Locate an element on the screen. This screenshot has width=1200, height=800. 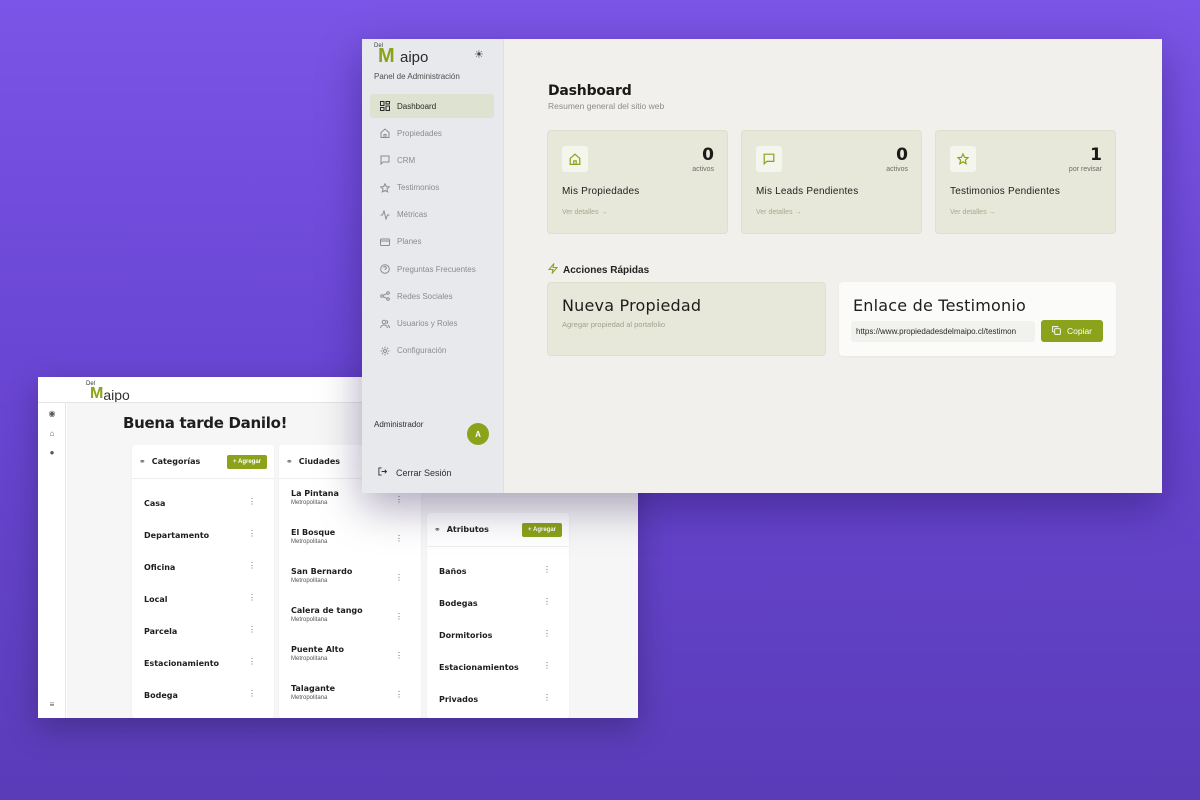
item-label: Dormitorios is located at coordinates (466, 635).